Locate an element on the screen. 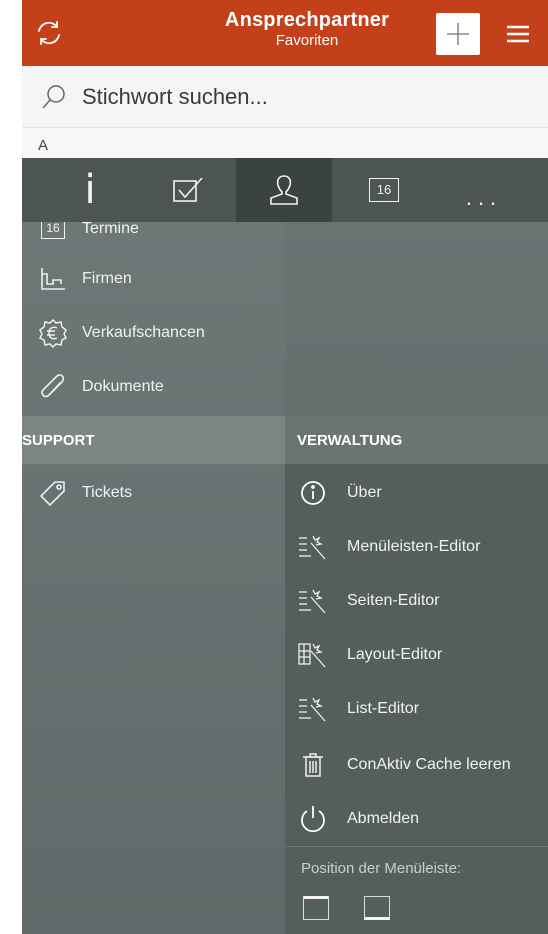 Image resolution: width=548 pixels, height=934 pixels. calendar-icon: 16 is located at coordinates (384, 190).